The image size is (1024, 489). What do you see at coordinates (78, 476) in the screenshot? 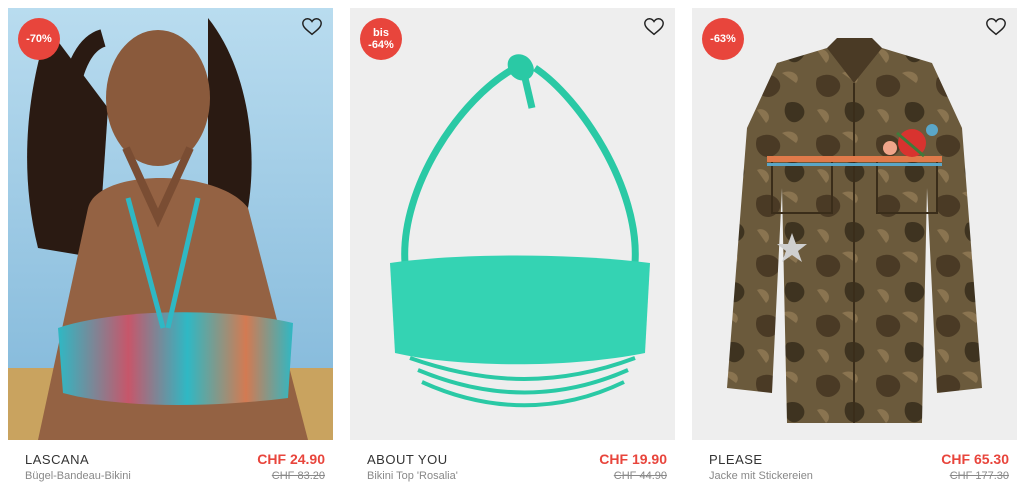
I see `product-name: Bügel-Bandeau-Bikini` at bounding box center [78, 476].